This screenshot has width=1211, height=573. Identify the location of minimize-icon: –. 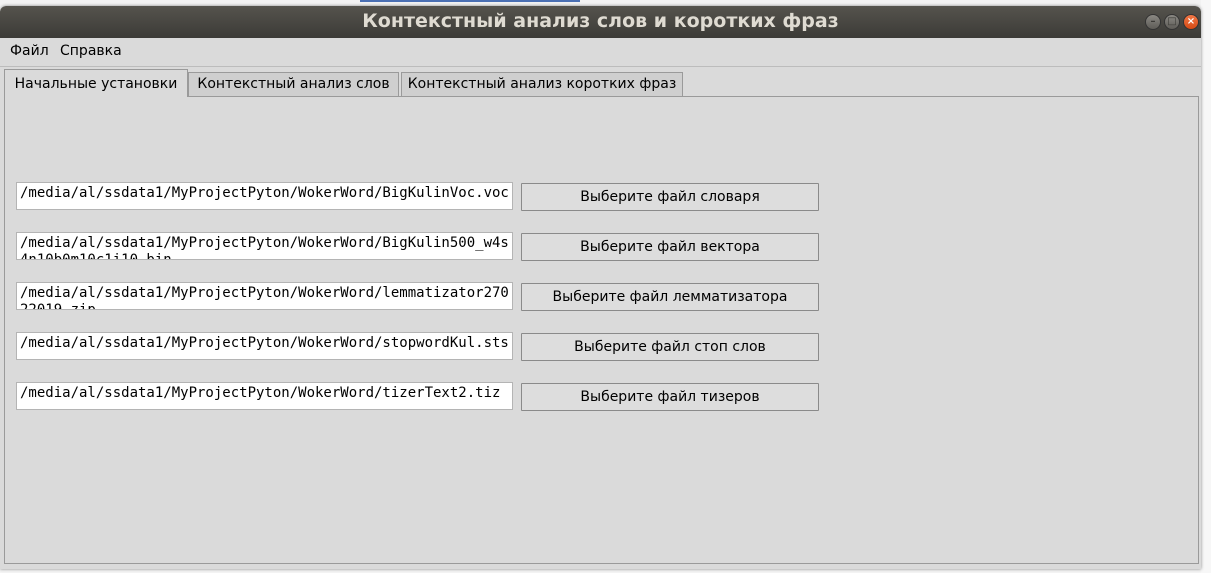
(1153, 22).